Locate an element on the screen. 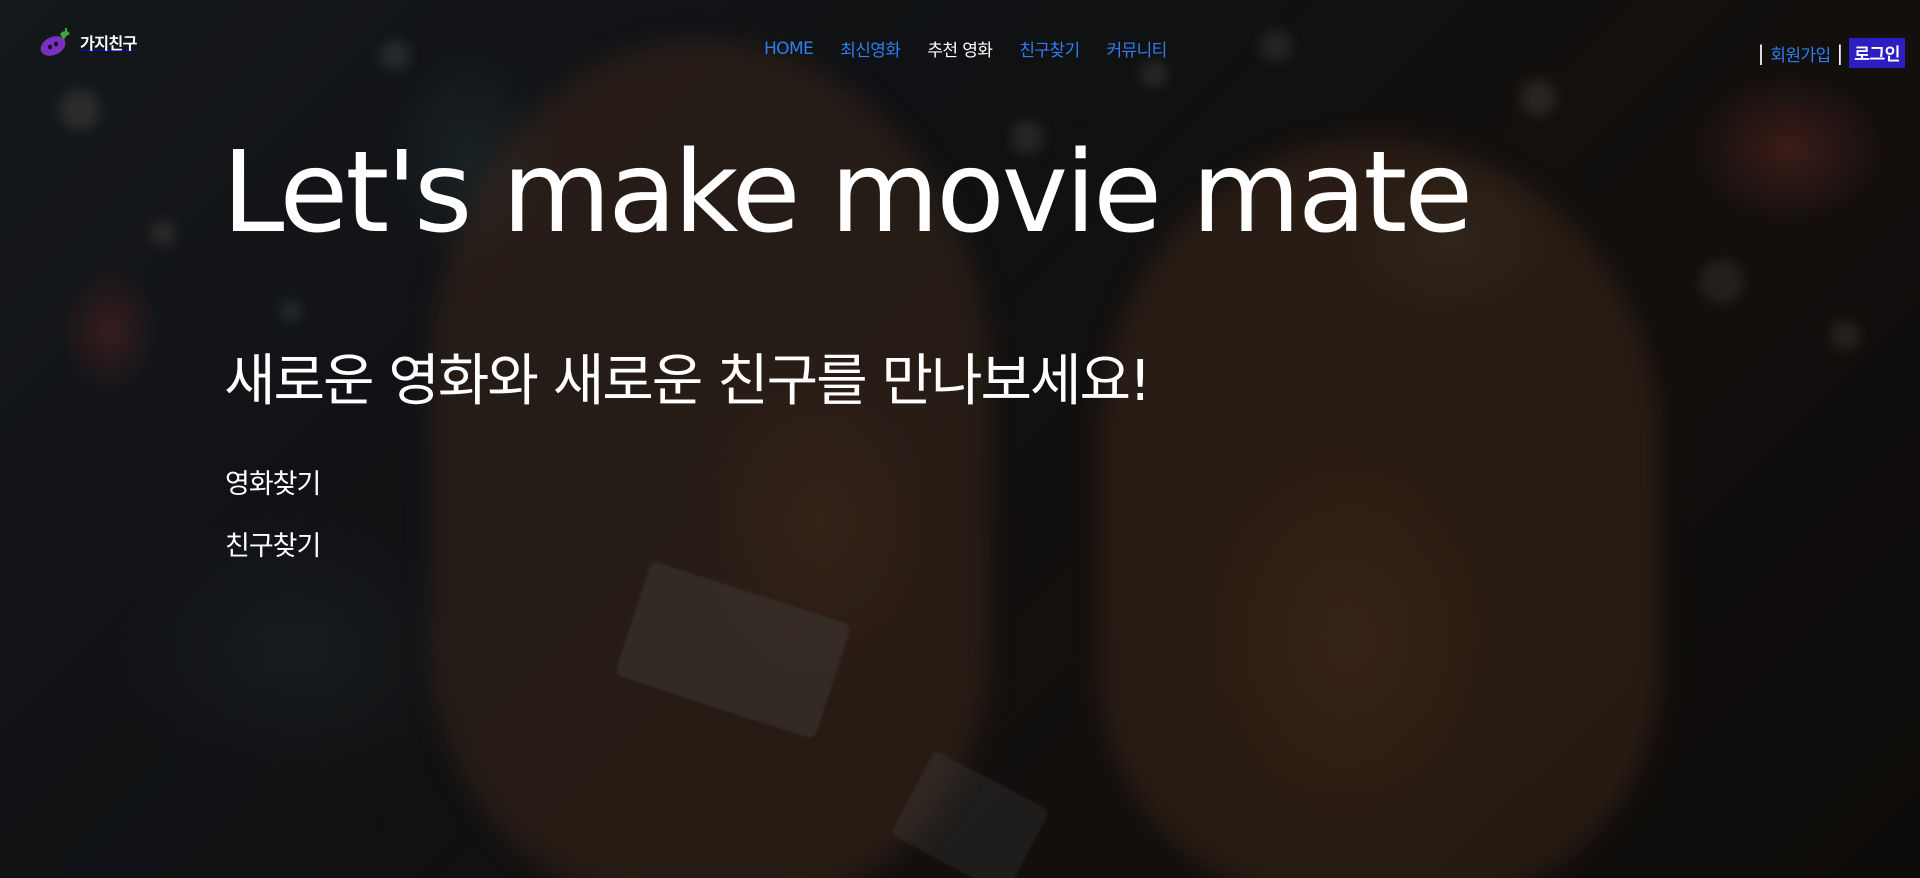 The width and height of the screenshot is (1920, 878). find-movie-link: 영화찾기 is located at coordinates (273, 481).